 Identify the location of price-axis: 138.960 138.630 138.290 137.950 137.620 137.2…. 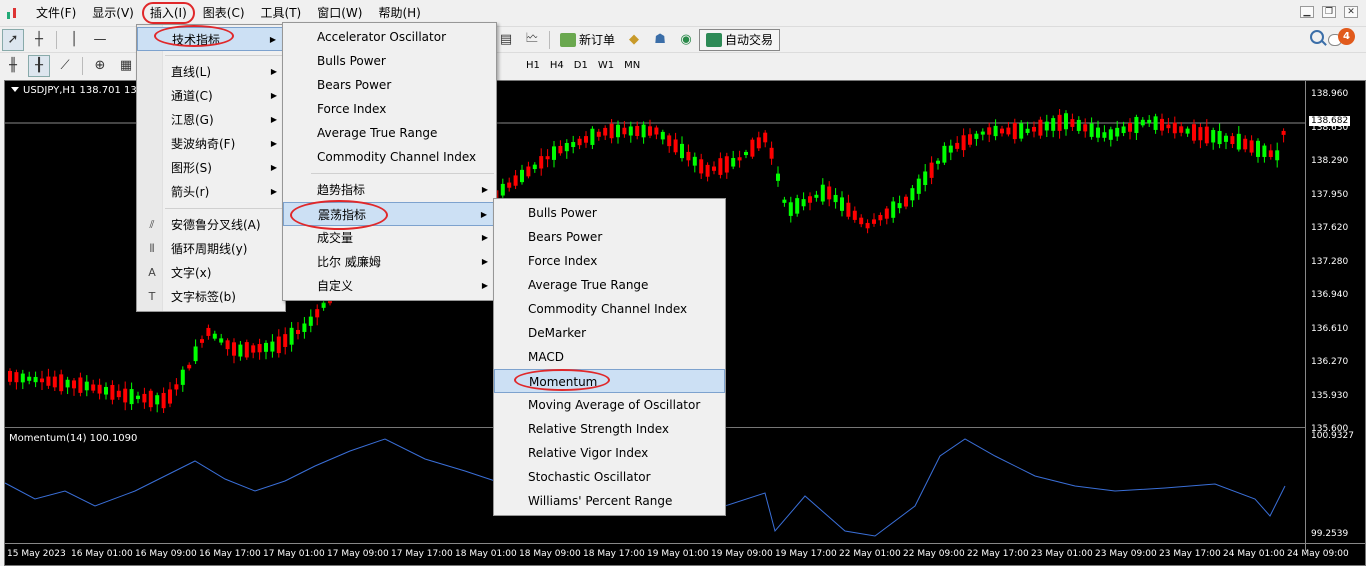
(1335, 316).